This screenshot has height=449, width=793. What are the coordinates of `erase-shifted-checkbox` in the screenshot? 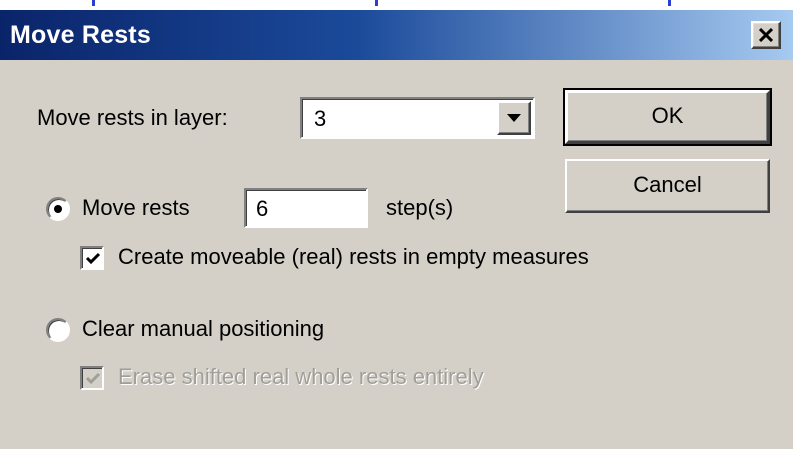 It's located at (92, 378).